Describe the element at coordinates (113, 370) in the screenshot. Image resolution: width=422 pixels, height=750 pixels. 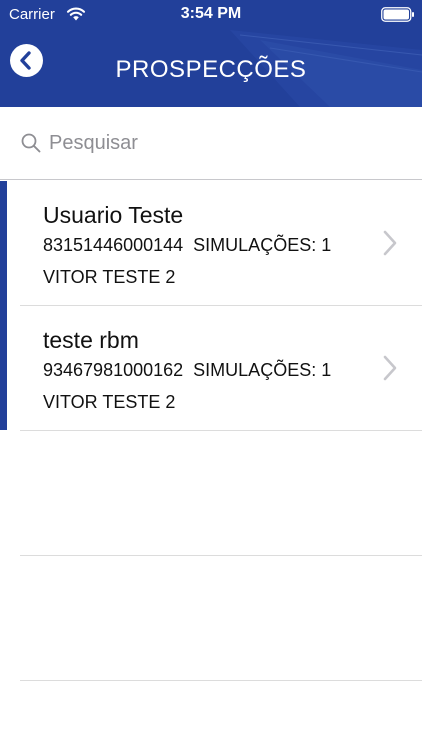
I see `item-document: 93467981000162` at that location.